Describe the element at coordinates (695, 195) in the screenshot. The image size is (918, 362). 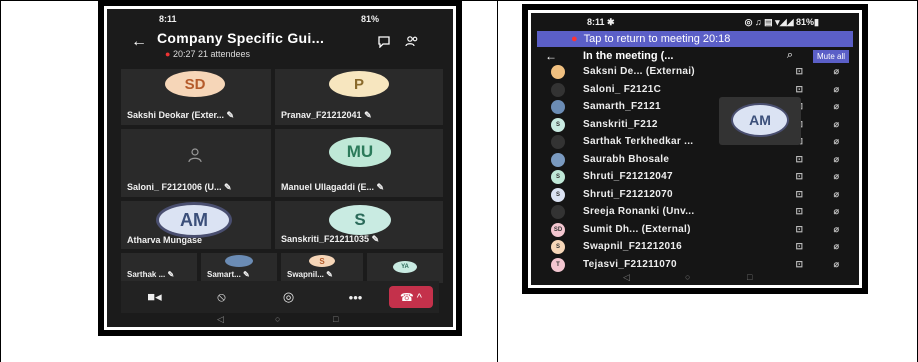
I see `participant-row: S Shruti_F21212070 ⊡ ⌀` at that location.